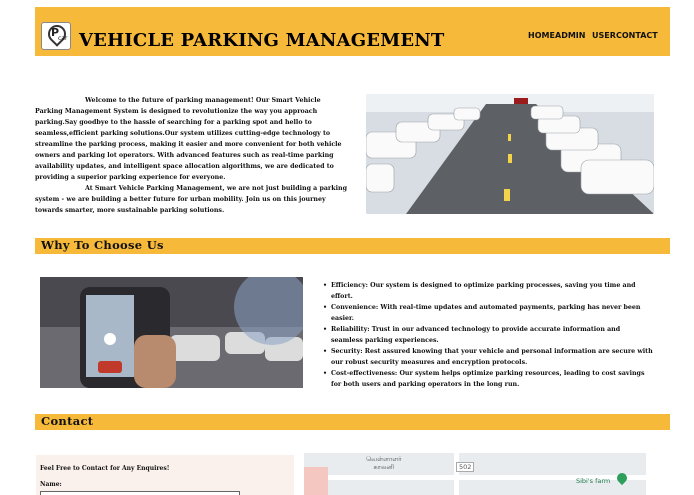 This screenshot has width=694, height=495. Describe the element at coordinates (637, 35) in the screenshot. I see `nav-contact: CONTACT` at that location.